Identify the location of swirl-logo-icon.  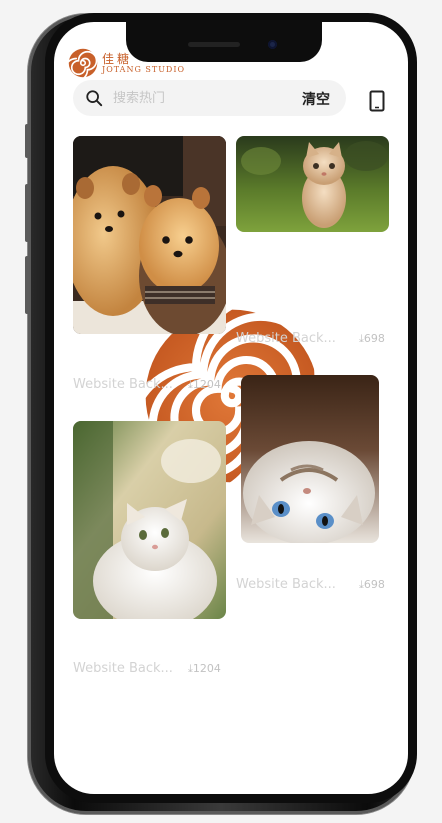
(83, 63).